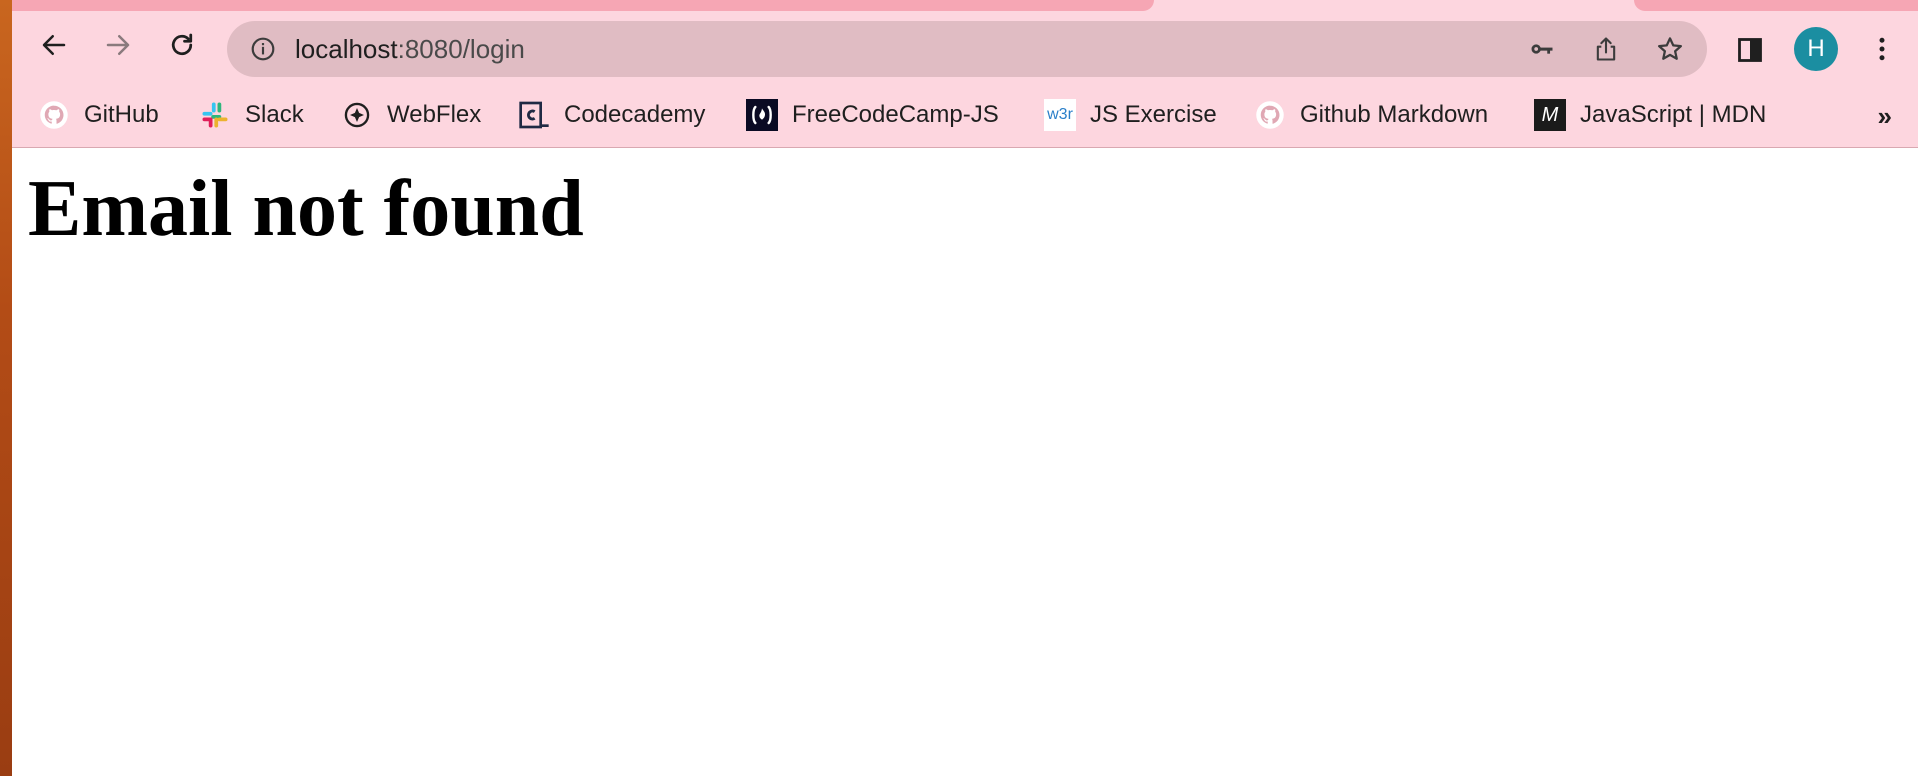  Describe the element at coordinates (461, 49) in the screenshot. I see `url-path: :8080/login` at that location.